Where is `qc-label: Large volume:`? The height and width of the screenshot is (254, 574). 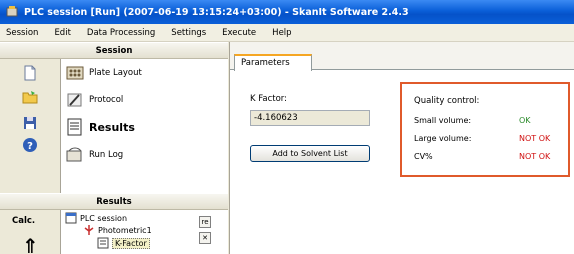
qc-label: Large volume: is located at coordinates (443, 138).